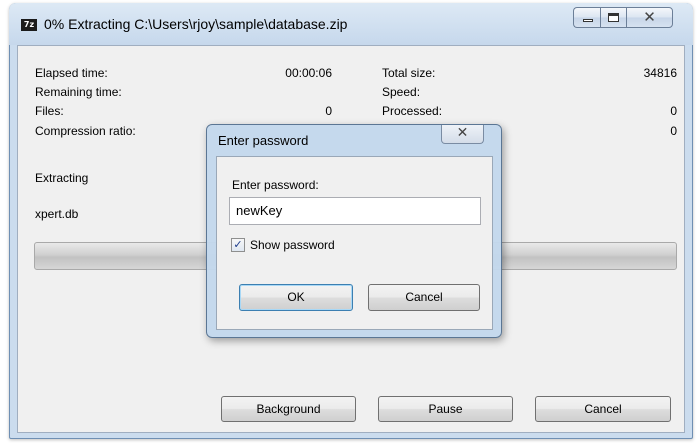  Describe the element at coordinates (445, 409) in the screenshot. I see `pause-button: Pause` at that location.